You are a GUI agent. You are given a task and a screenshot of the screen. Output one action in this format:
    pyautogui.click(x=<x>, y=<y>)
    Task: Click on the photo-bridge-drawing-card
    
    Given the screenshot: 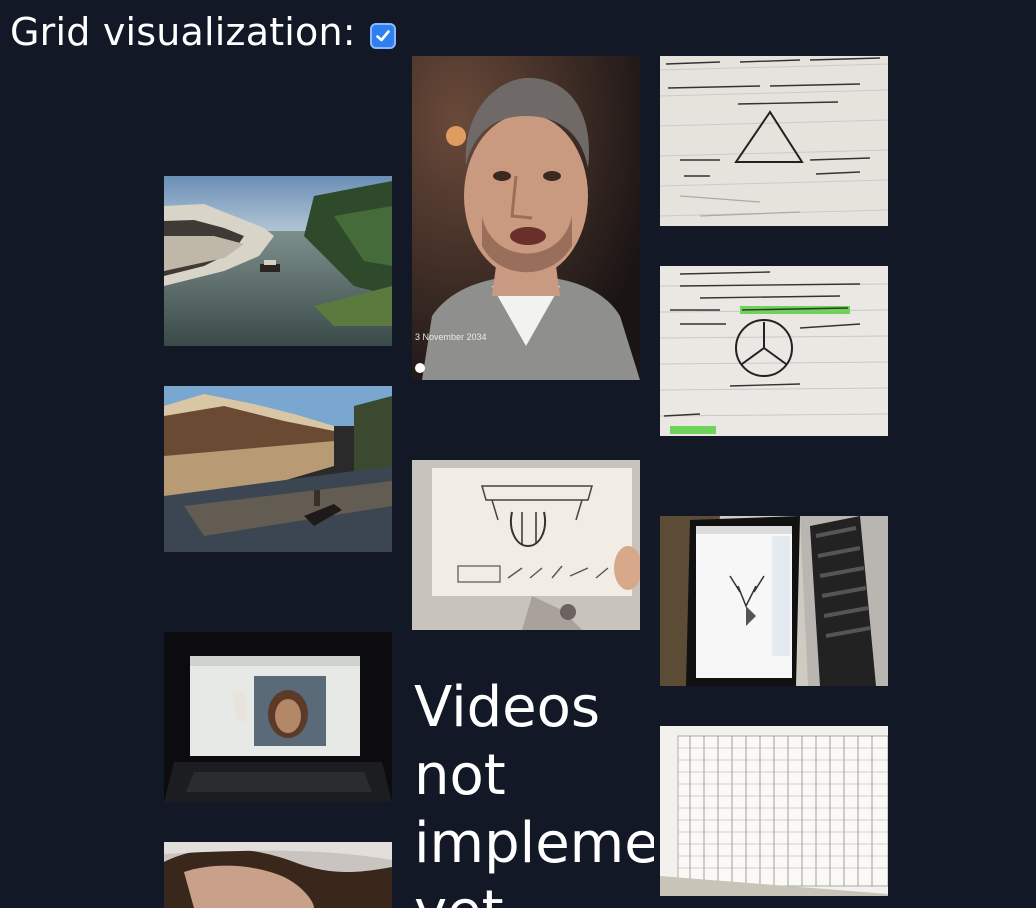 What is the action you would take?
    pyautogui.click(x=526, y=545)
    